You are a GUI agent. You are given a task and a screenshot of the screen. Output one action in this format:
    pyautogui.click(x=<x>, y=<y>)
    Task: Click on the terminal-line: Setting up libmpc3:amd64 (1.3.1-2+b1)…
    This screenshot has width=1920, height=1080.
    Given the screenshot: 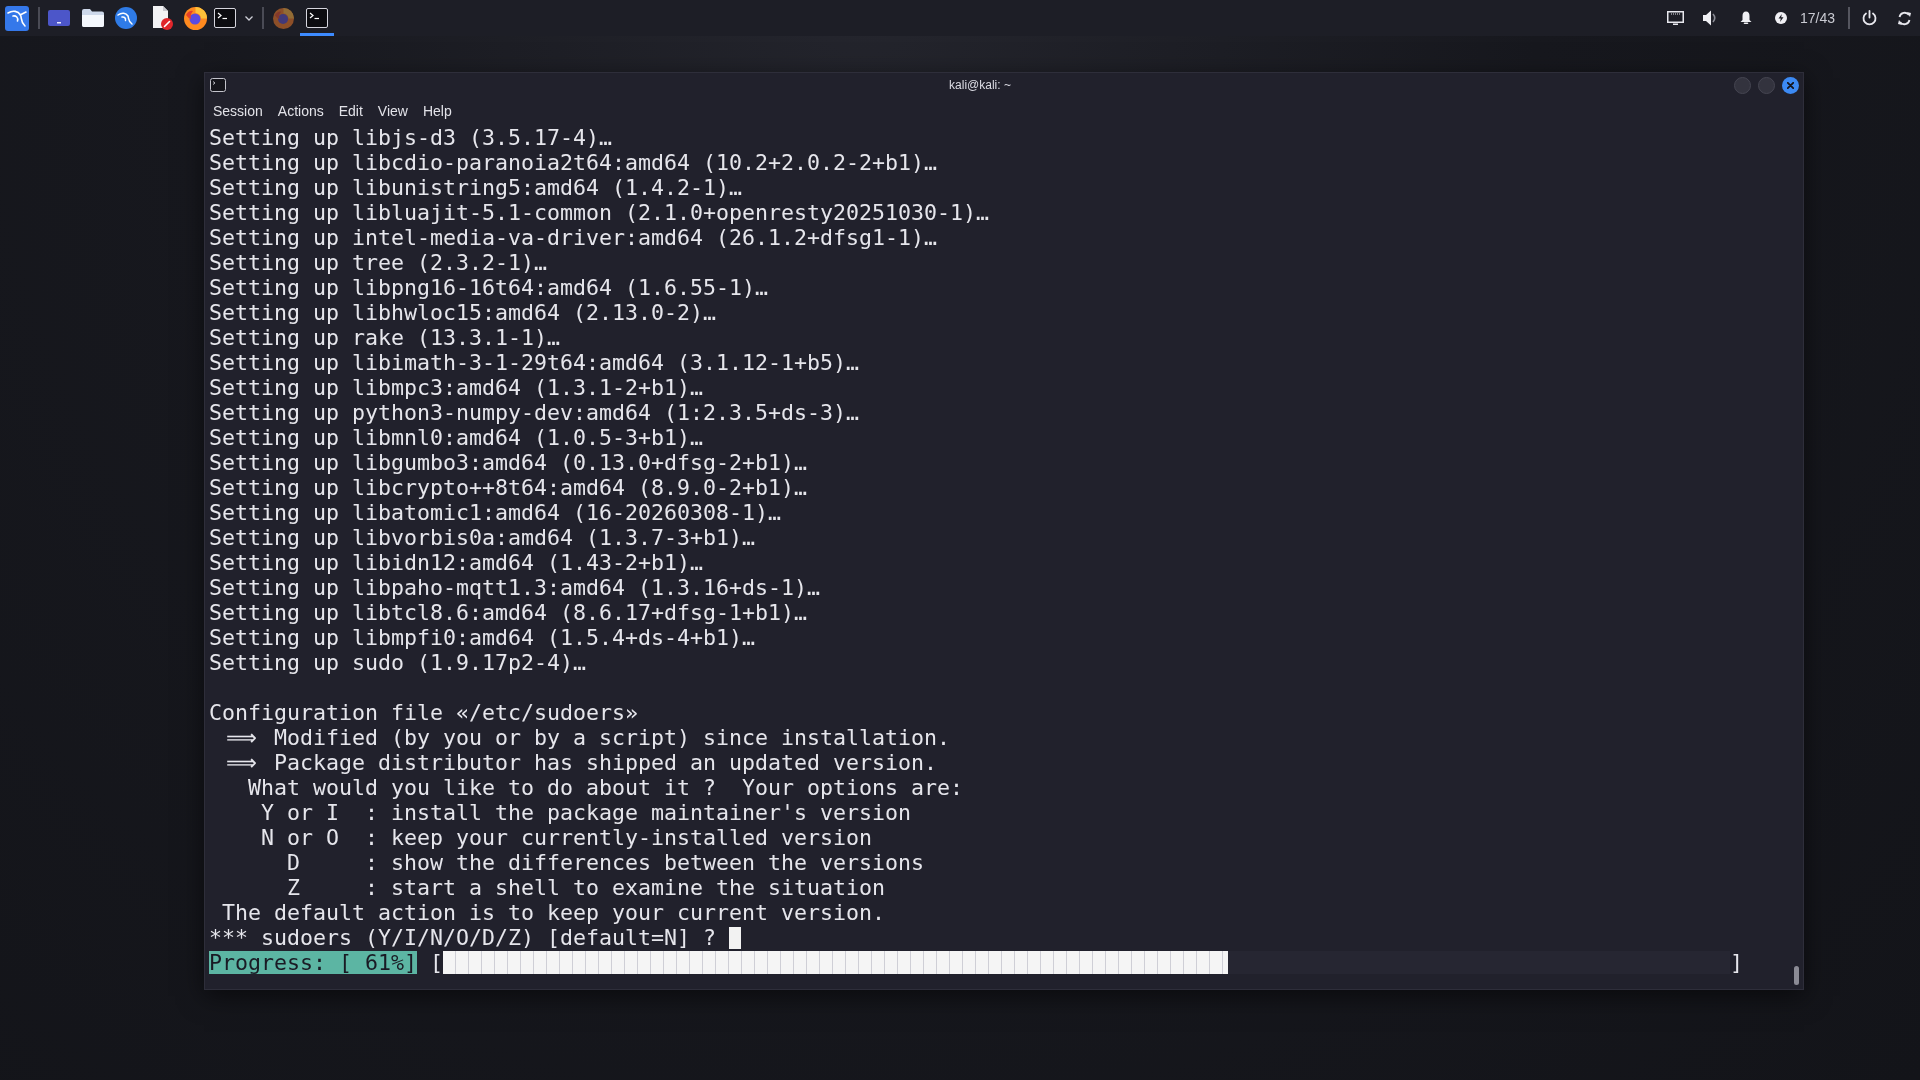 What is the action you would take?
    pyautogui.click(x=456, y=387)
    